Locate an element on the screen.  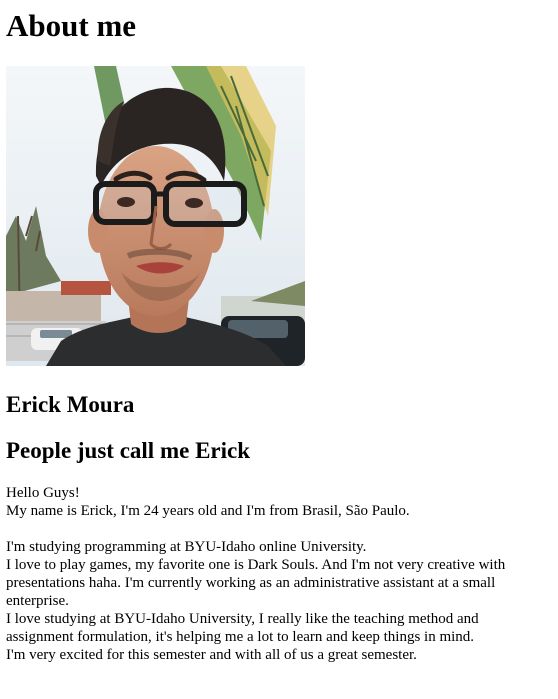
page-title: About me is located at coordinates (71, 25).